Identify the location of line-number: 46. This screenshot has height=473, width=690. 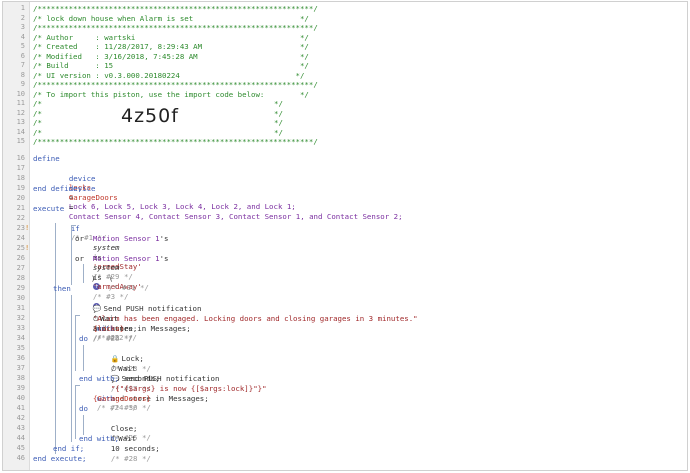
(20, 458).